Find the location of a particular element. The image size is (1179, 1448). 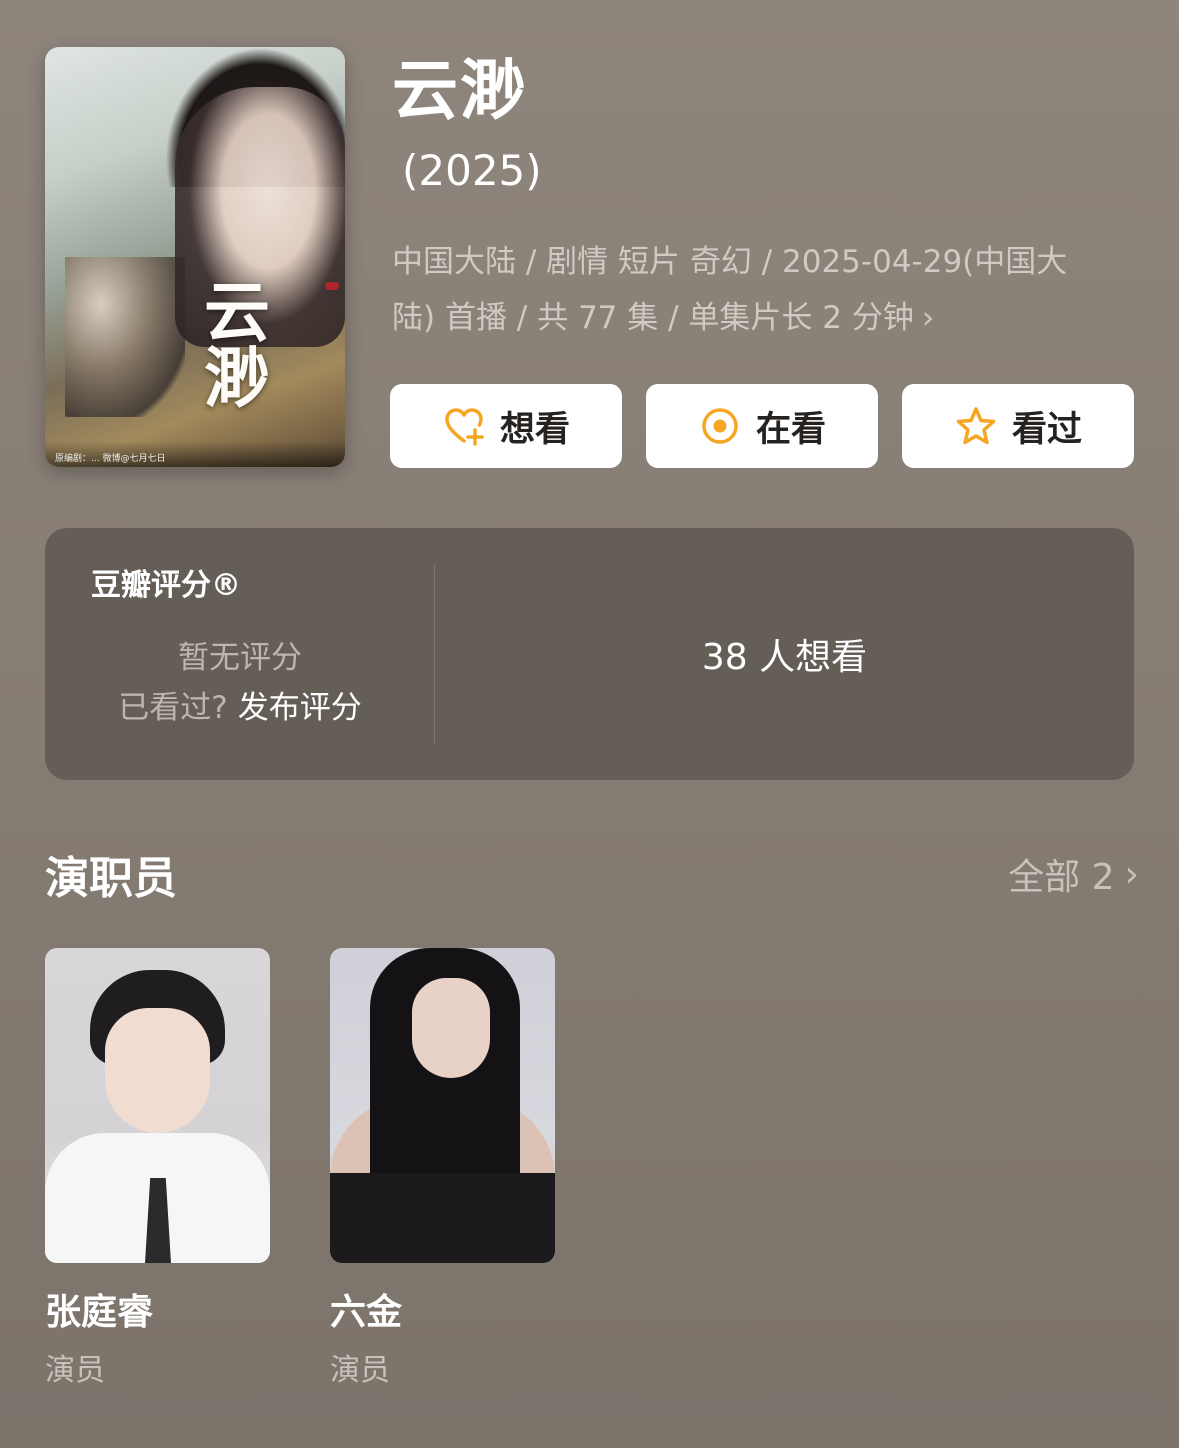

star-icon is located at coordinates (976, 426).